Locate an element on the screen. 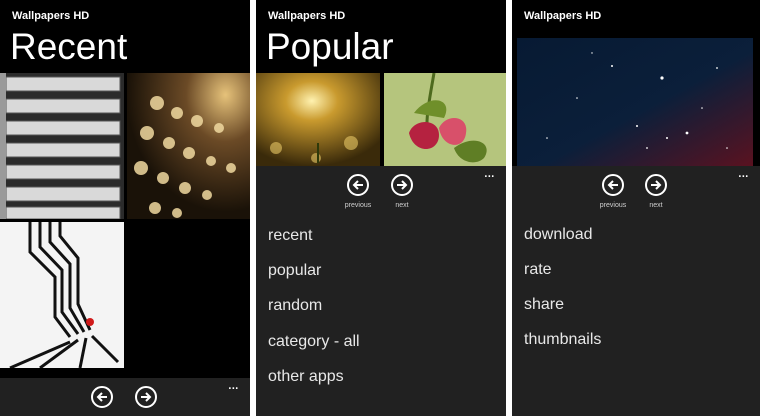 This screenshot has width=760, height=416. thumbnail-empty is located at coordinates (188, 295).